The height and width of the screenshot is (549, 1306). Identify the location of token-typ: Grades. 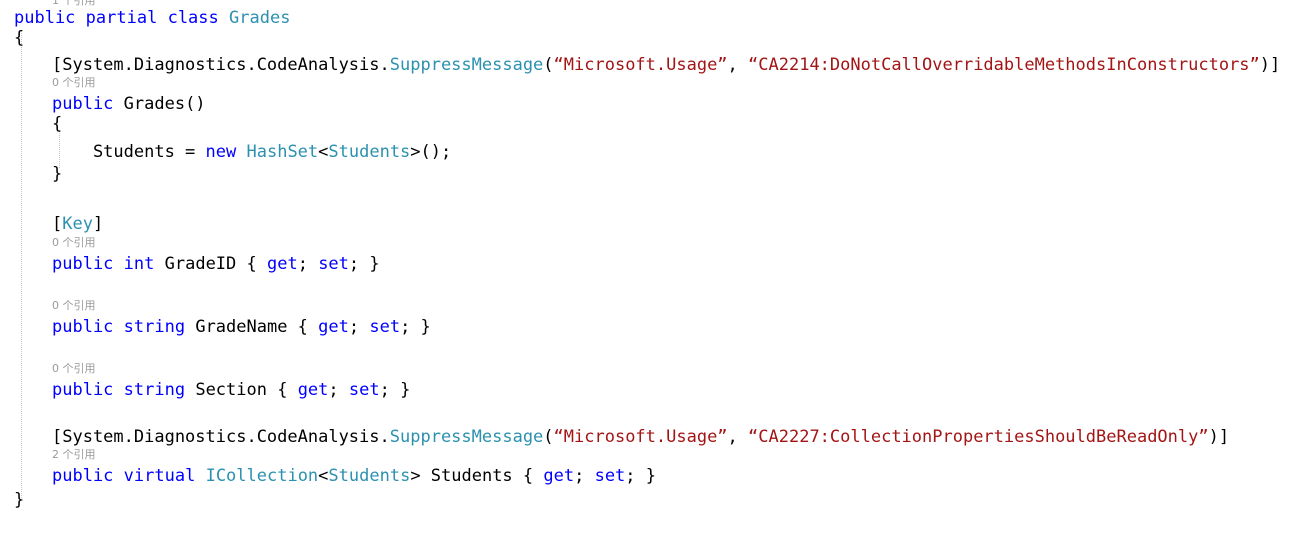
(260, 18).